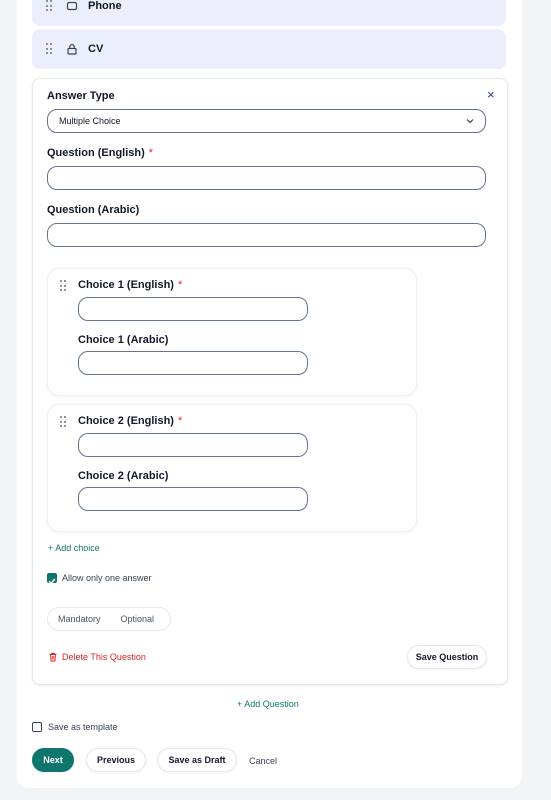 The width and height of the screenshot is (551, 800). Describe the element at coordinates (90, 121) in the screenshot. I see `answer-type-value: Multiple Choice` at that location.